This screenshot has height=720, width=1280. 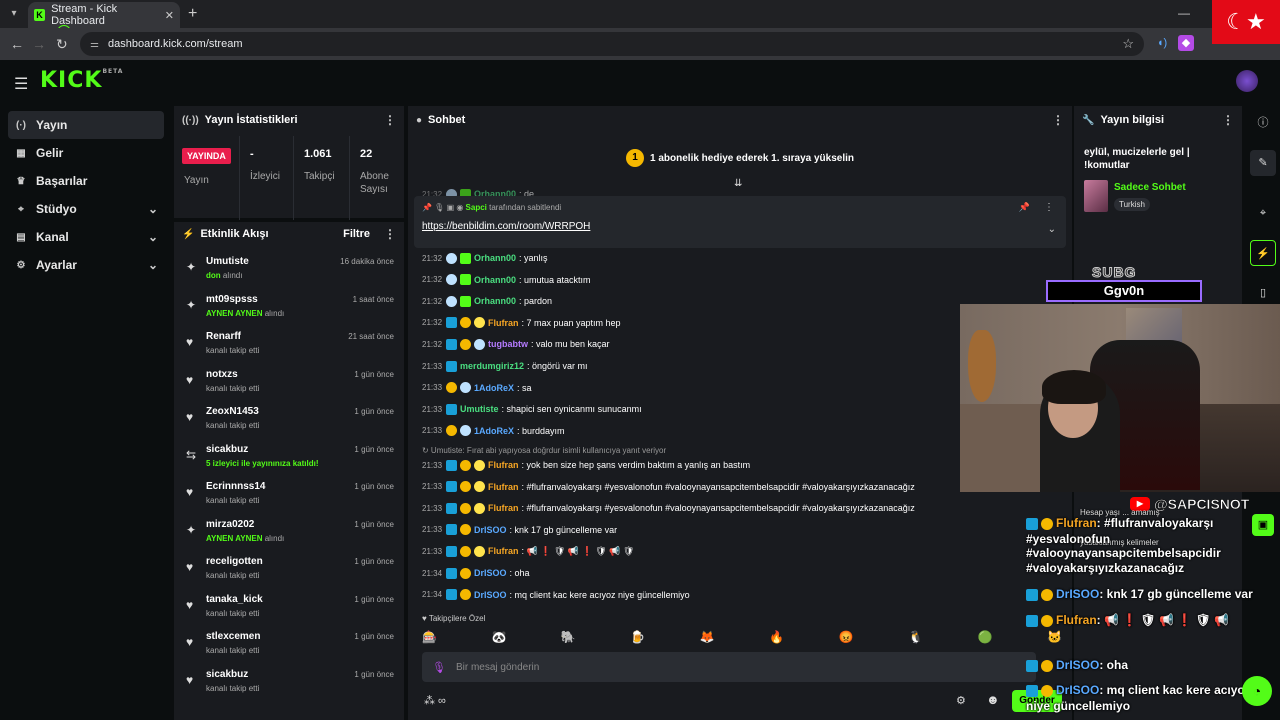 I want to click on overlay-chat-line: DrISOO: knk 17 gb güncelleme var, so click(x=1139, y=594).